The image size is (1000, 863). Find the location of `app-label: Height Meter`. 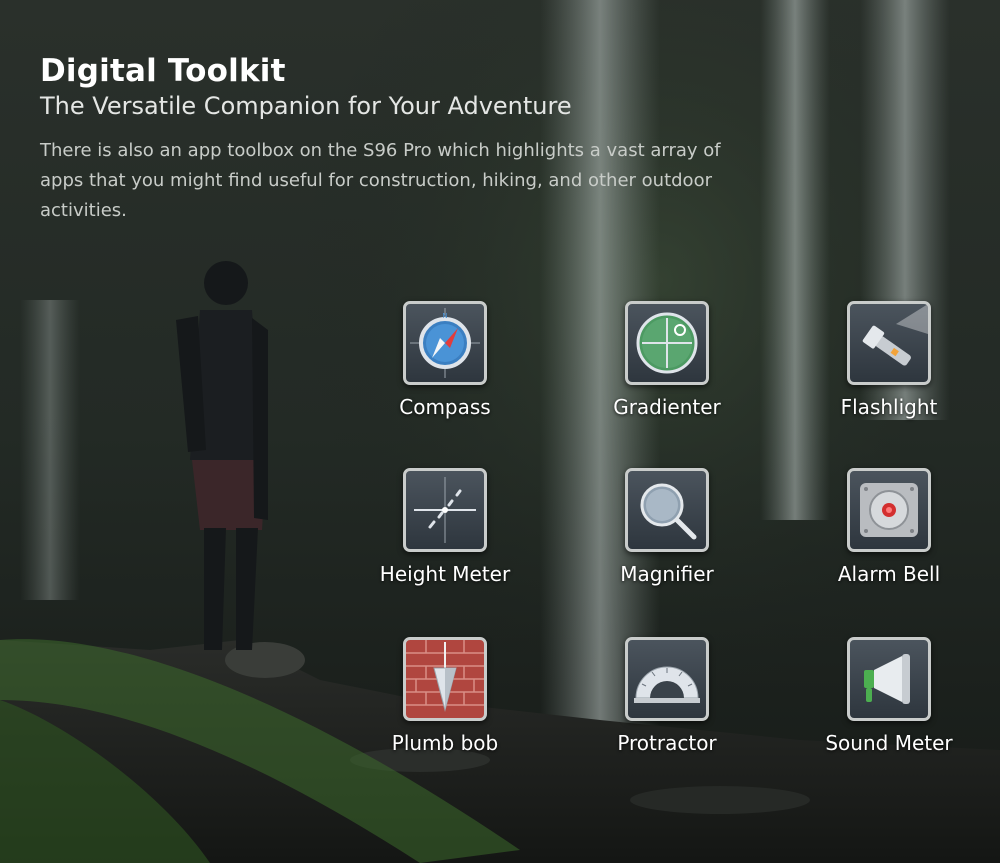

app-label: Height Meter is located at coordinates (445, 574).